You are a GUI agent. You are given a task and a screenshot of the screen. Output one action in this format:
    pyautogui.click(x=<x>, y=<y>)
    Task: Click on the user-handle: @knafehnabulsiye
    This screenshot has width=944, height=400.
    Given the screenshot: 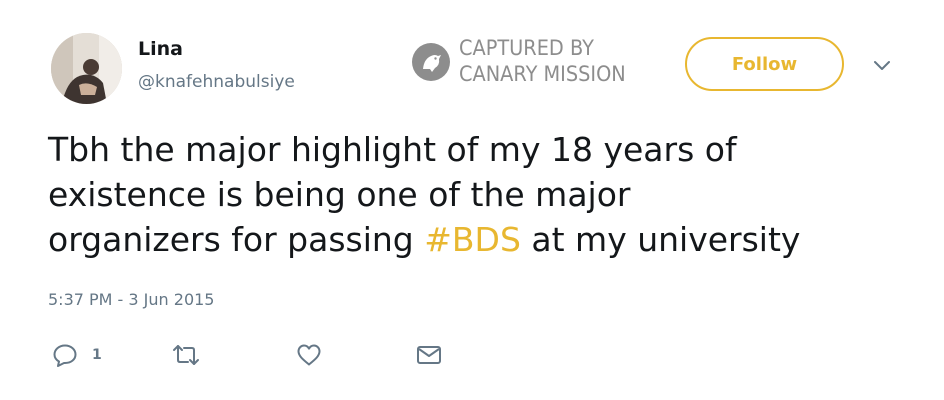 What is the action you would take?
    pyautogui.click(x=216, y=82)
    